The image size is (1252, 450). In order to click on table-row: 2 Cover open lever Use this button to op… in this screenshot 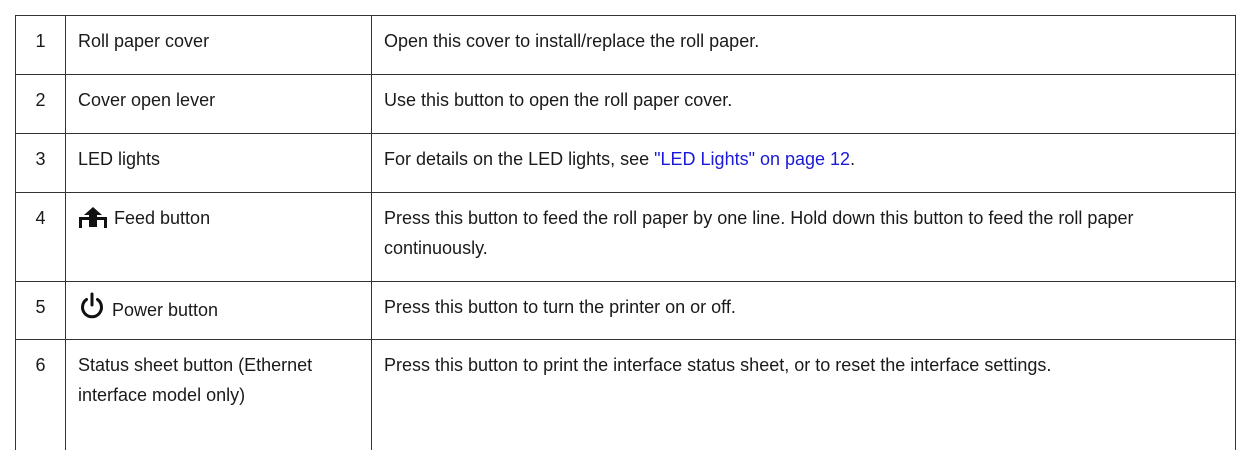, I will do `click(626, 104)`.